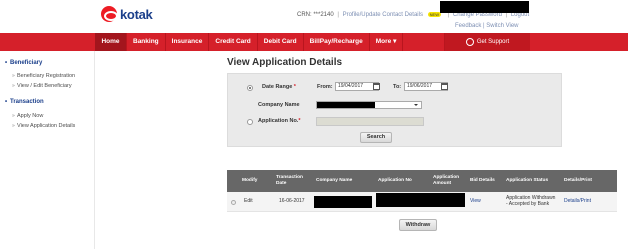 The width and height of the screenshot is (628, 249). I want to click on col-application-amount: Application Amount, so click(446, 180).